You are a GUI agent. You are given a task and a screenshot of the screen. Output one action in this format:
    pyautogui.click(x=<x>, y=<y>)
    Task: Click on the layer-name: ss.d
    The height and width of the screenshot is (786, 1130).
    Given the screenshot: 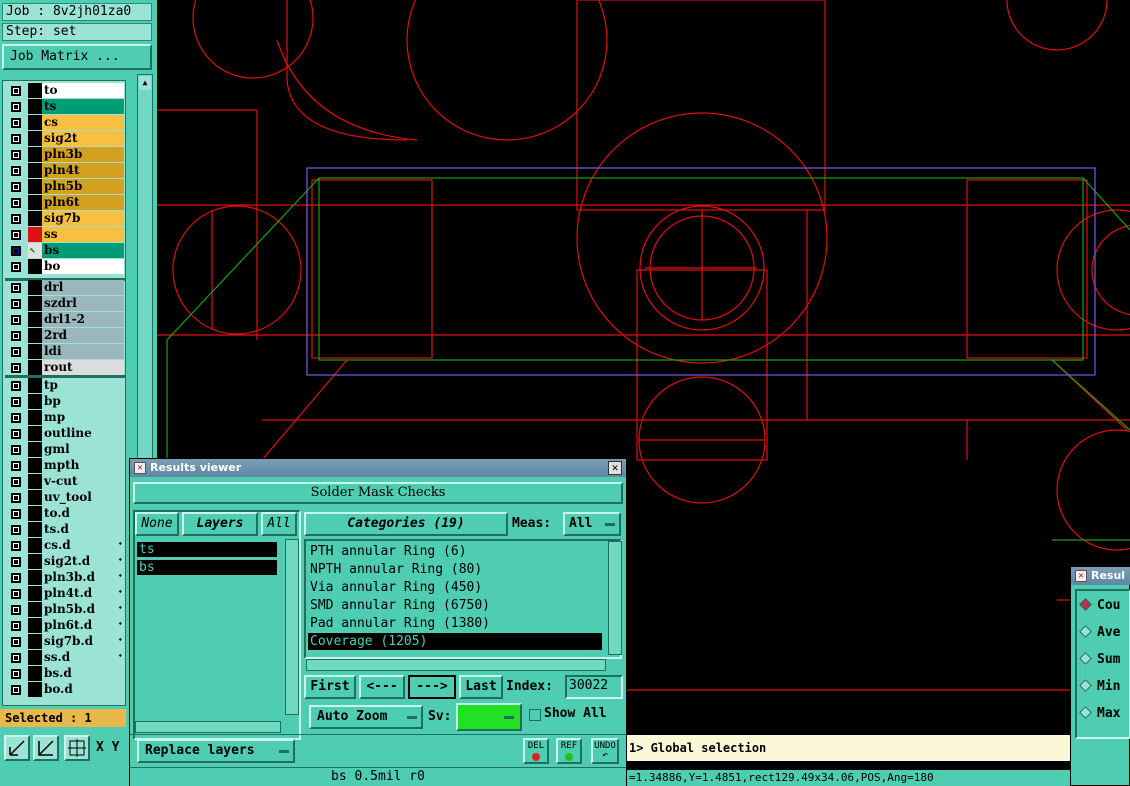 What is the action you would take?
    pyautogui.click(x=83, y=657)
    